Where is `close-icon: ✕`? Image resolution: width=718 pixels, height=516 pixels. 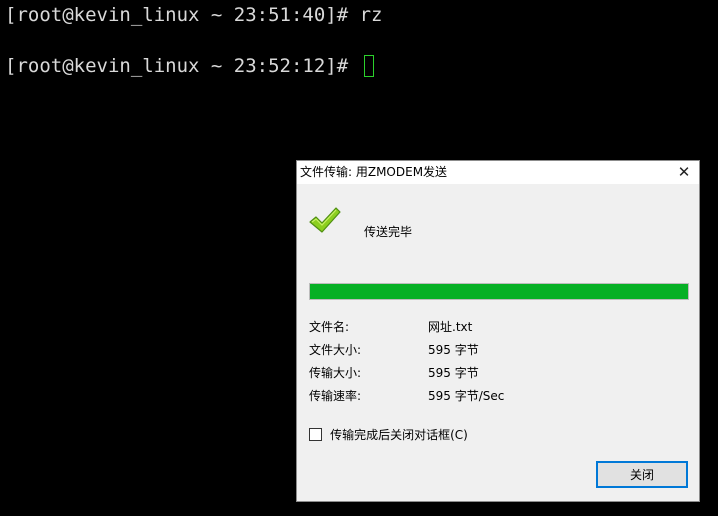 close-icon: ✕ is located at coordinates (684, 172).